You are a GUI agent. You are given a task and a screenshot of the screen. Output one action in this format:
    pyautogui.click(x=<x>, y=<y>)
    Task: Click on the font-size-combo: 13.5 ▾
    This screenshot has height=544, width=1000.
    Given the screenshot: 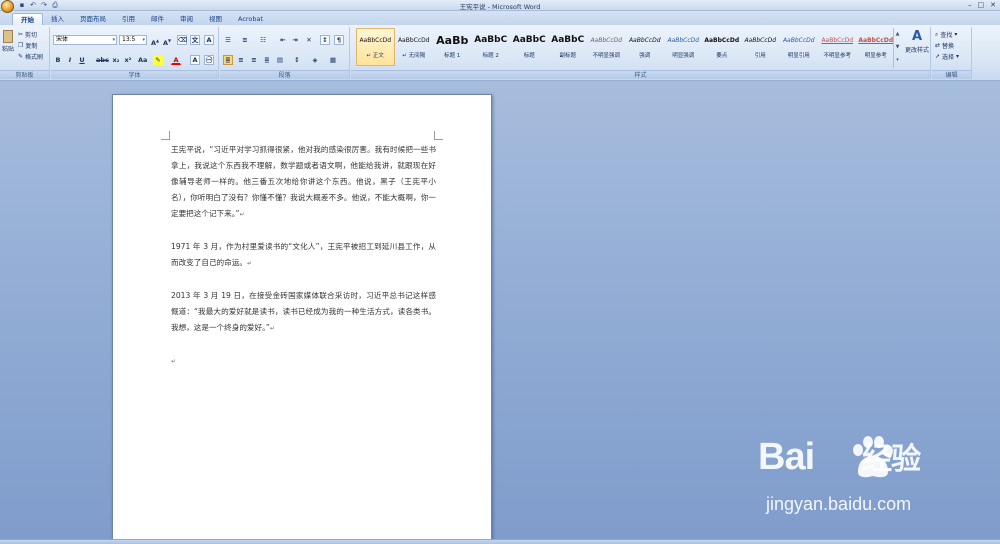 What is the action you would take?
    pyautogui.click(x=133, y=40)
    